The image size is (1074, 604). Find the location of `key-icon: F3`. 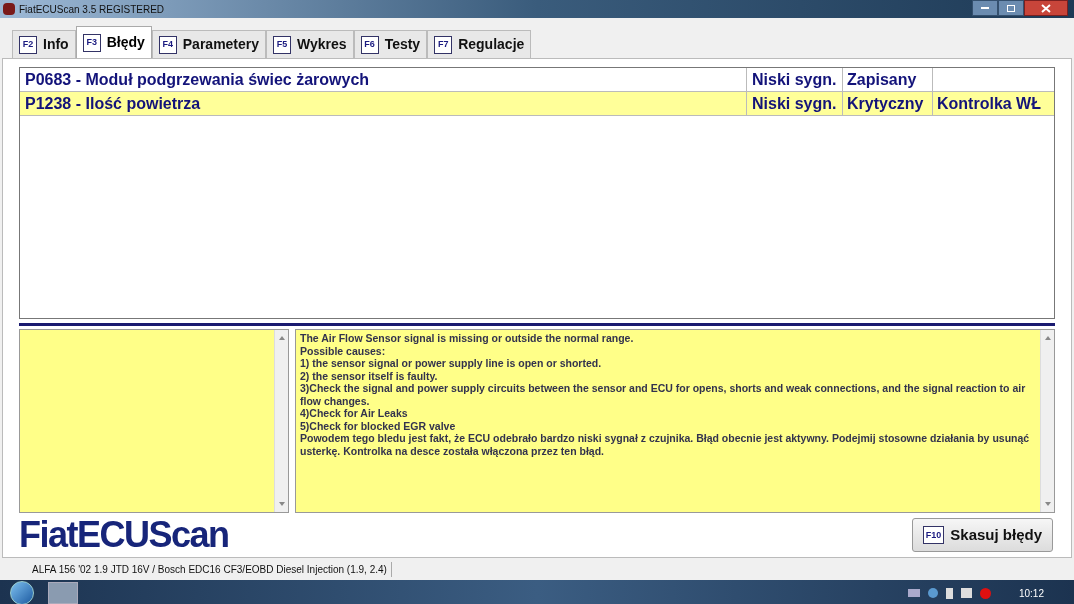

key-icon: F3 is located at coordinates (91, 42).